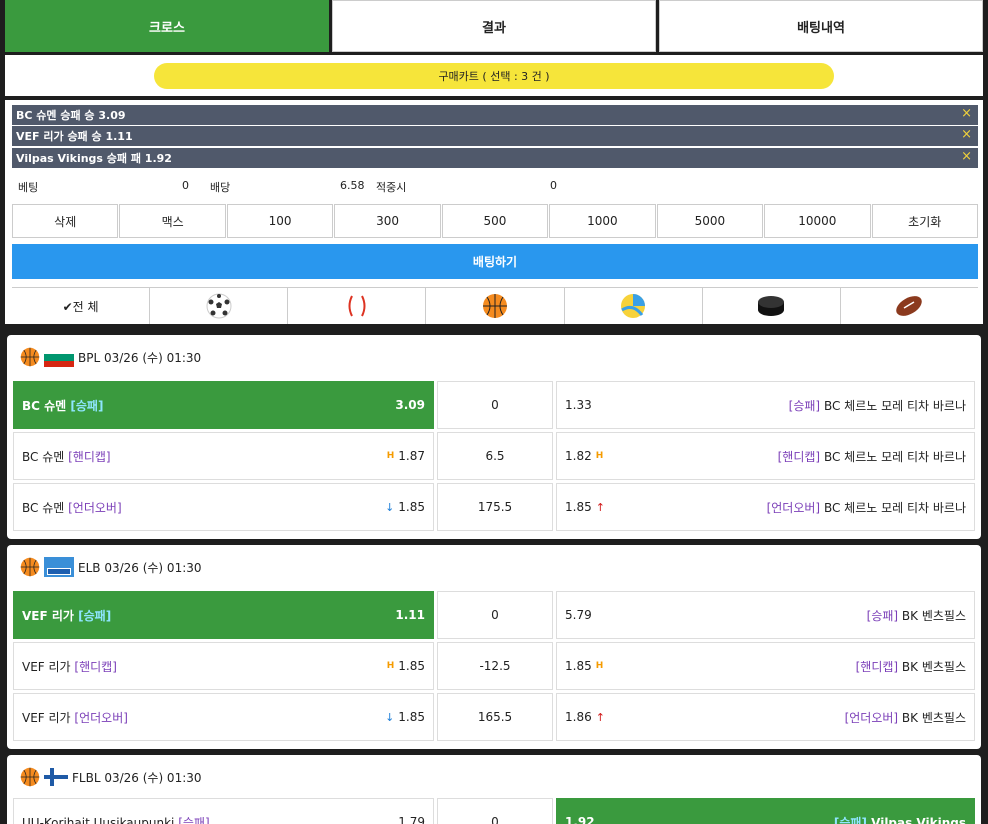  What do you see at coordinates (223, 811) in the screenshot?
I see `home-odds-cell: UU-Korihait Uusikaupunki [승패] 1.79` at bounding box center [223, 811].